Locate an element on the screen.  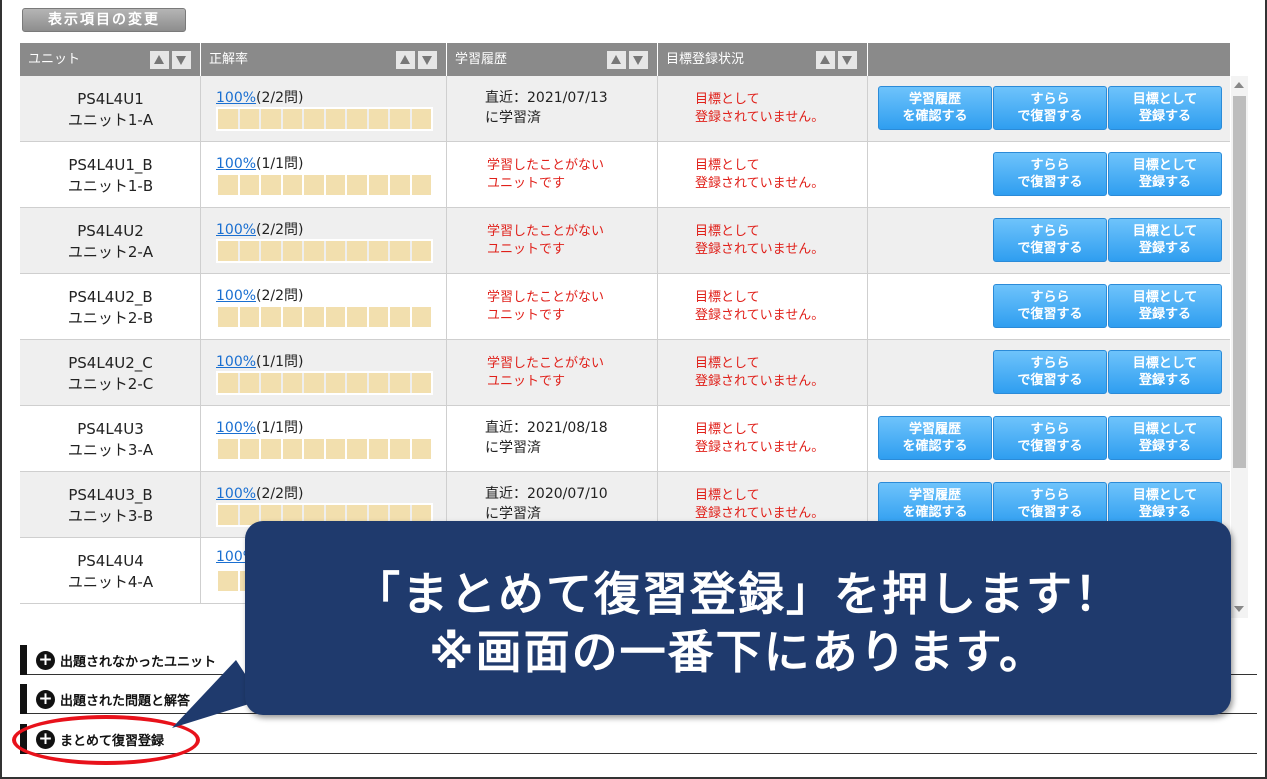
unit-code: PS4L4U4 is located at coordinates (110, 561).